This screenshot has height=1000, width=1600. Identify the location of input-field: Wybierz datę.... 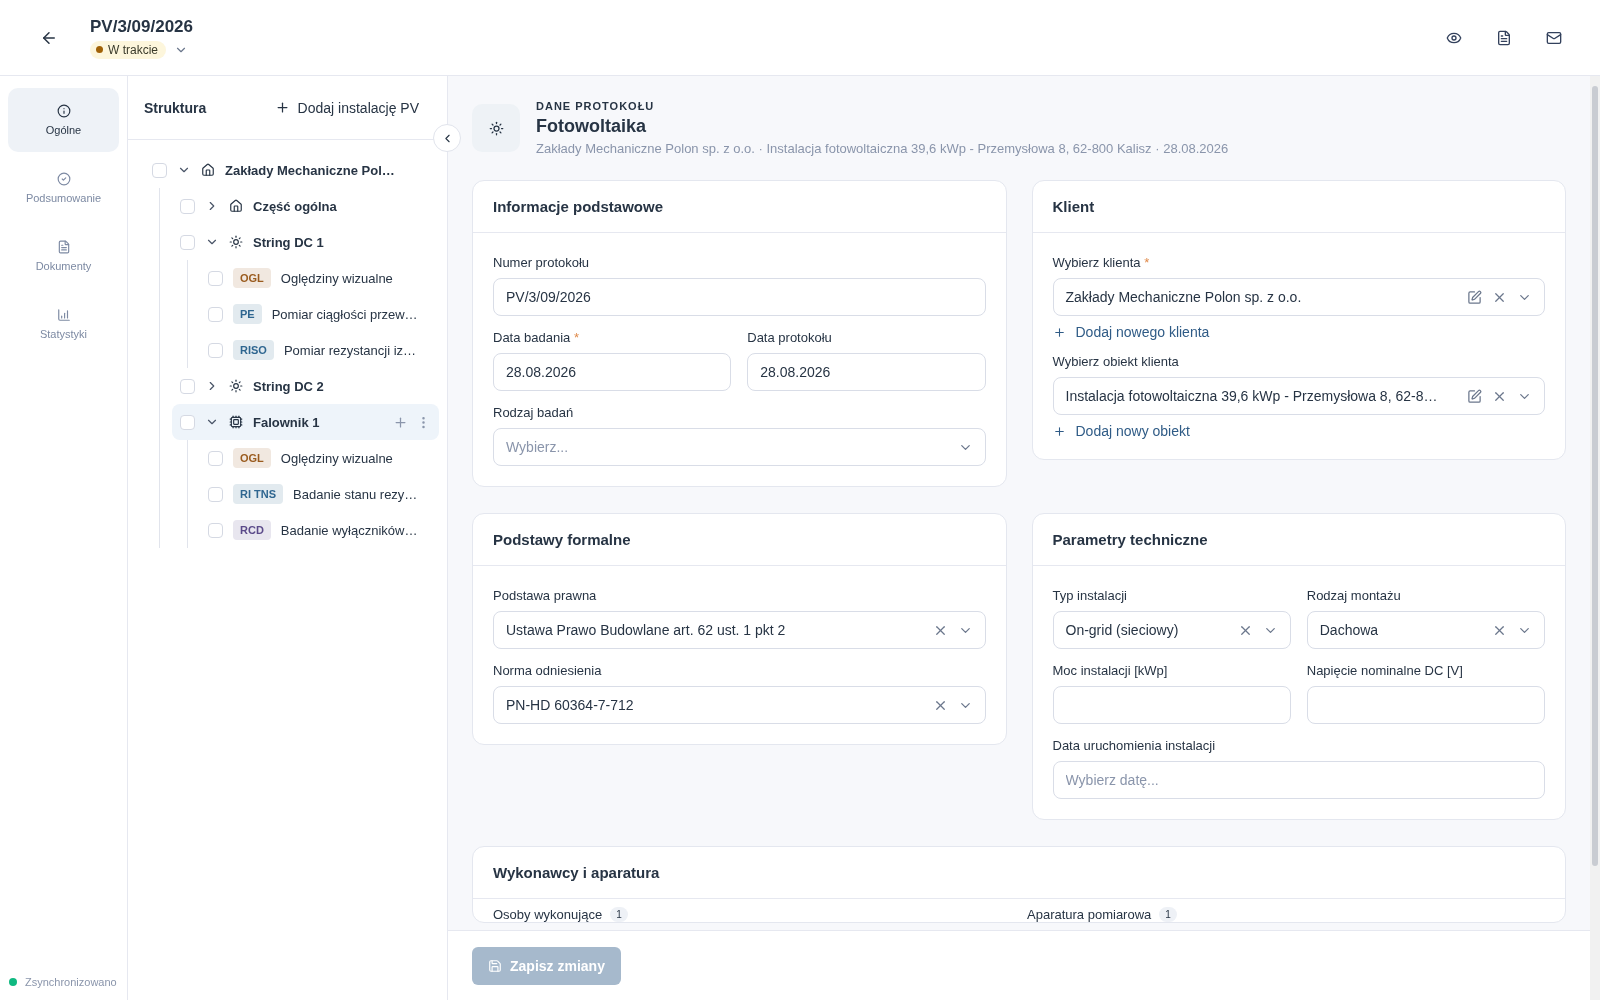
(1298, 780).